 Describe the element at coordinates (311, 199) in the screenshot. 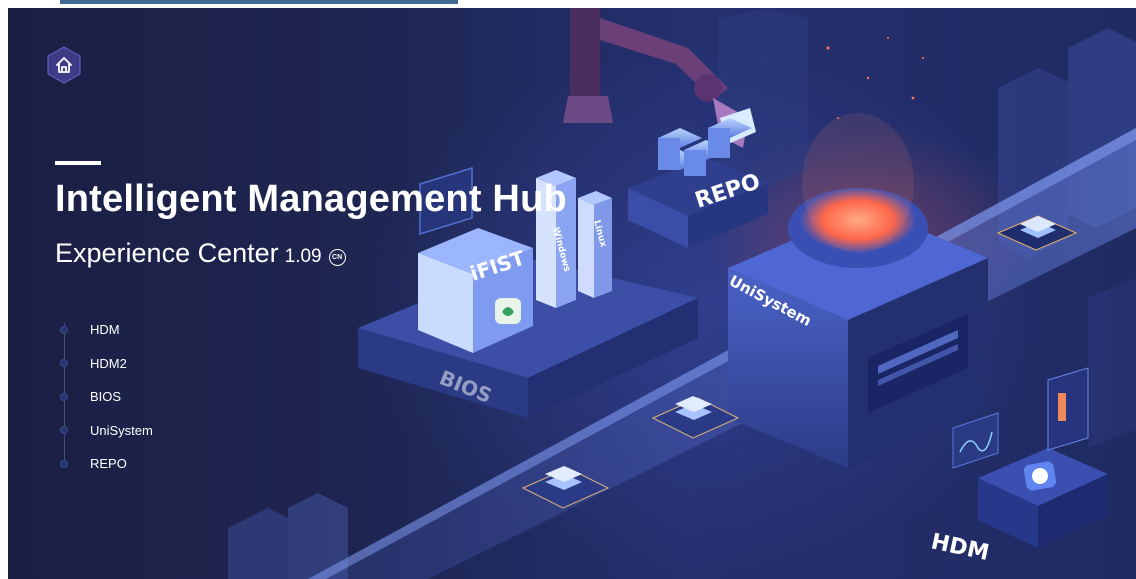

I see `page-title: Intelligent Management Hub` at that location.